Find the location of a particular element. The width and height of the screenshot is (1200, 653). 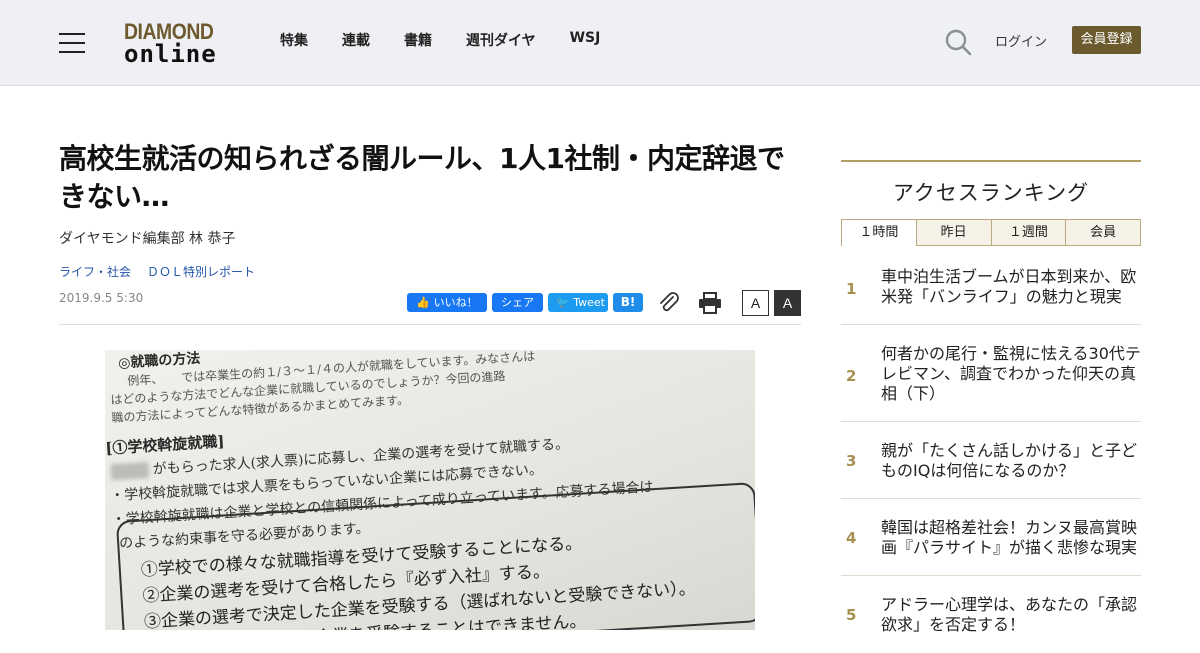

facebook-like-button: 👍 いいね！ is located at coordinates (447, 302).